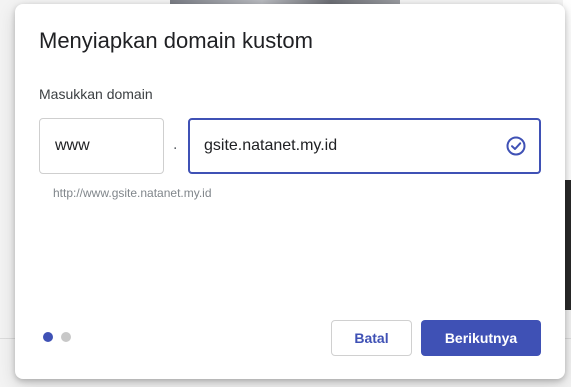  Describe the element at coordinates (101, 146) in the screenshot. I see `subdomain-input: www` at that location.